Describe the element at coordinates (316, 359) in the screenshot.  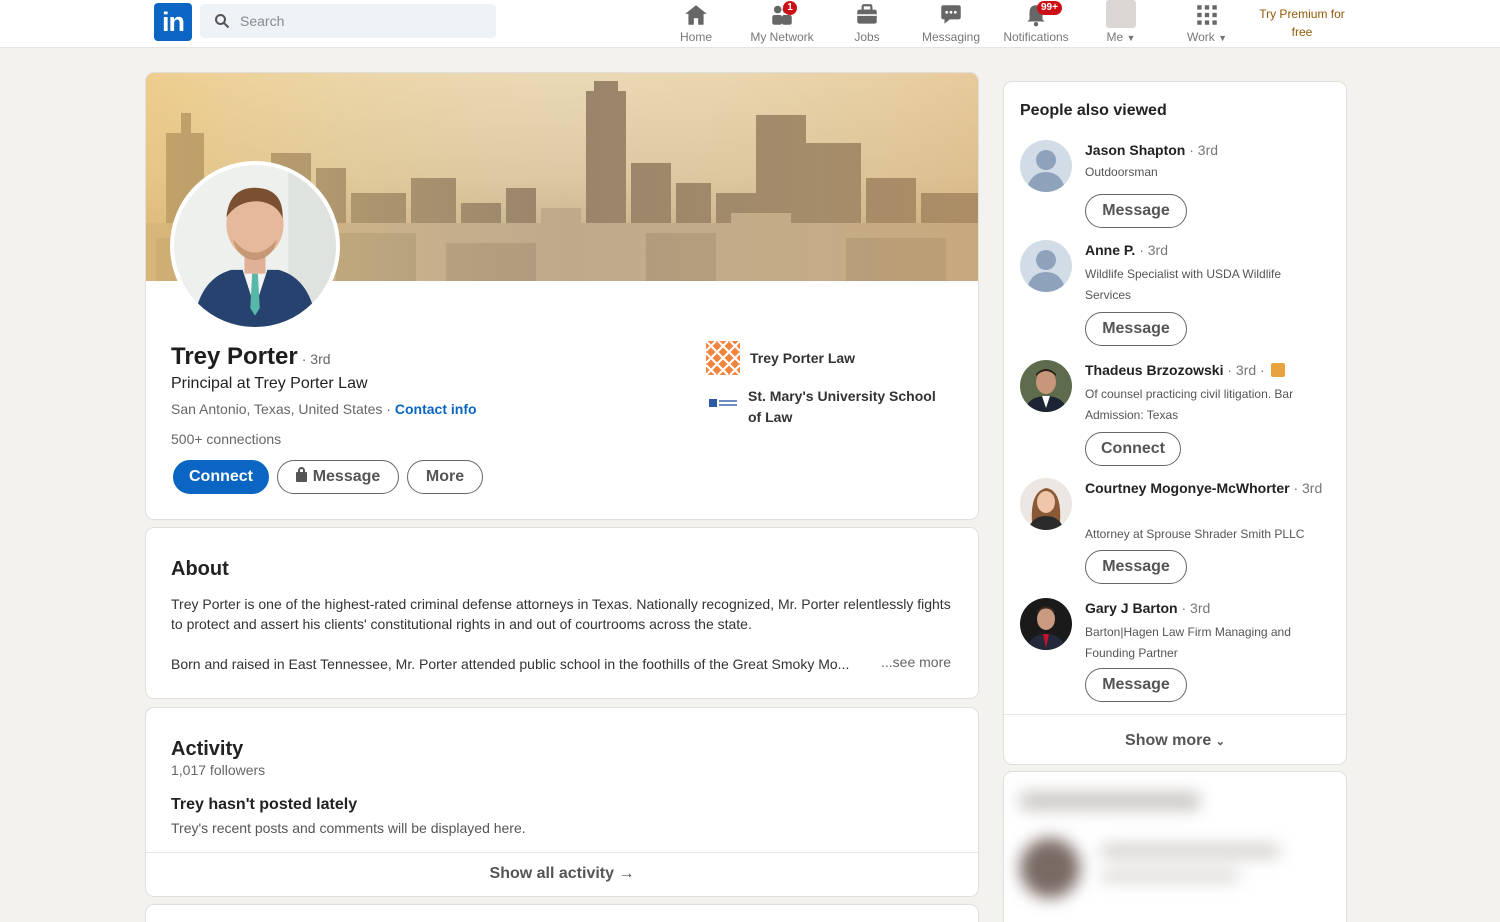
I see `connection-degree: · 3rd` at that location.